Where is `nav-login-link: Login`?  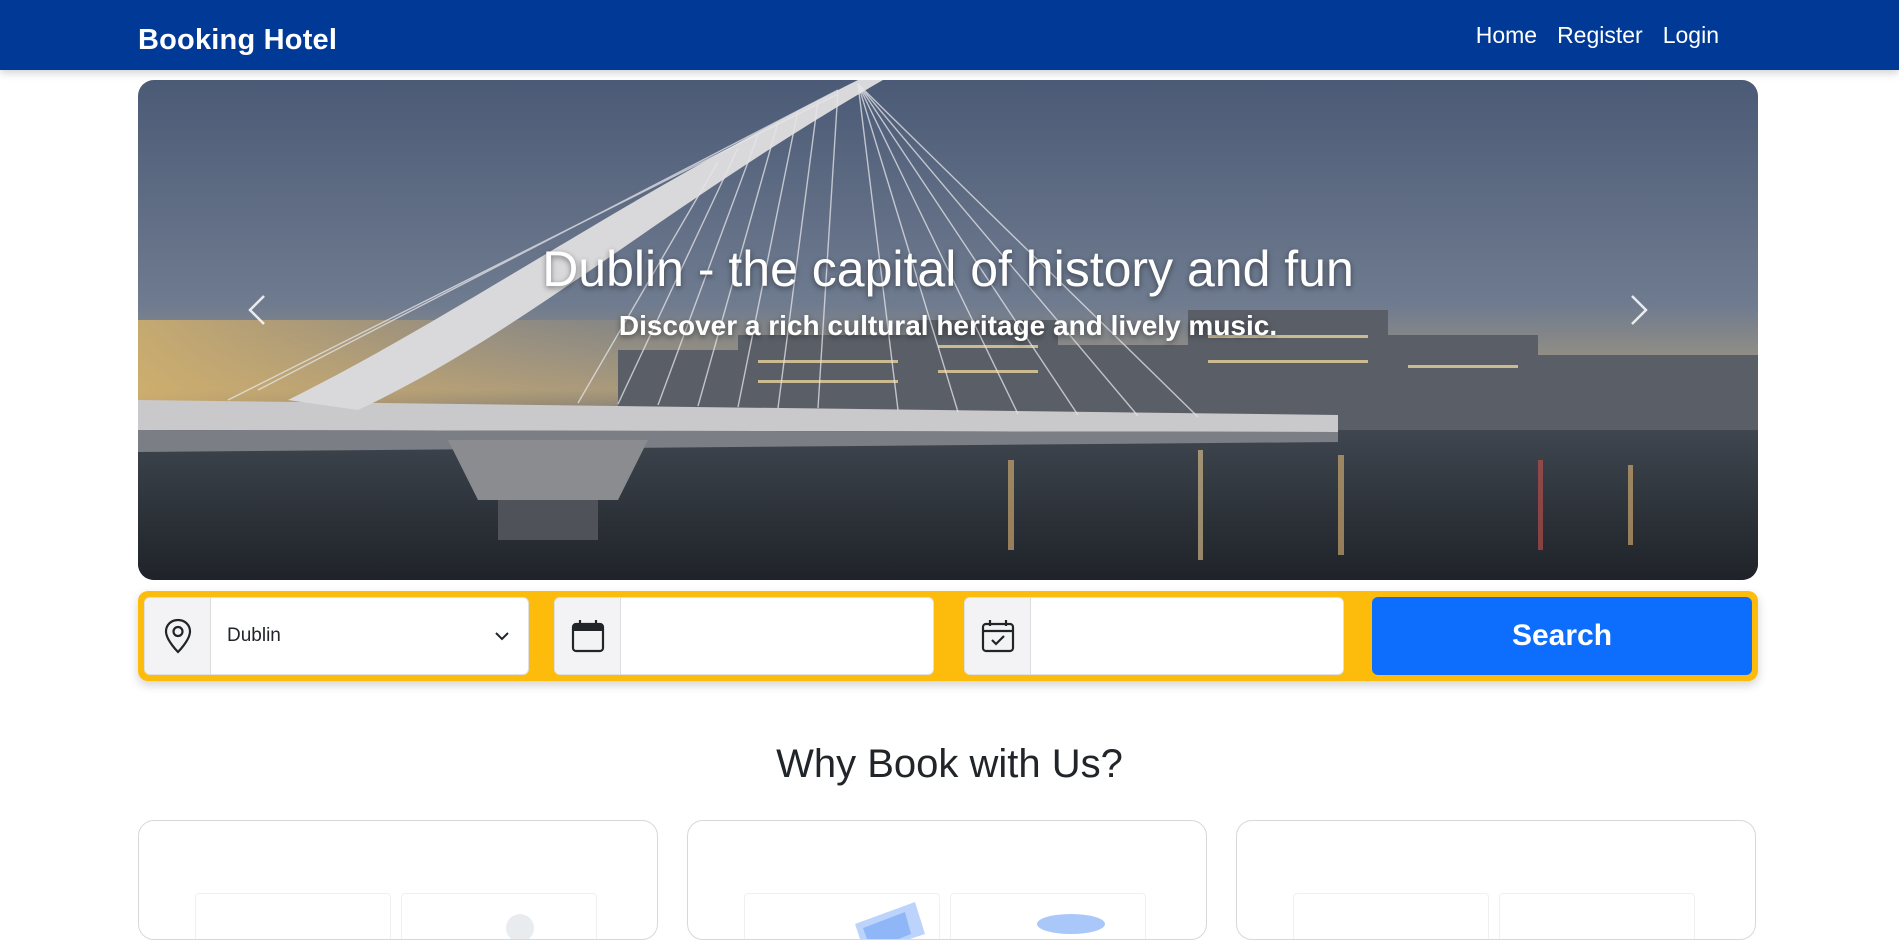 nav-login-link: Login is located at coordinates (1691, 35).